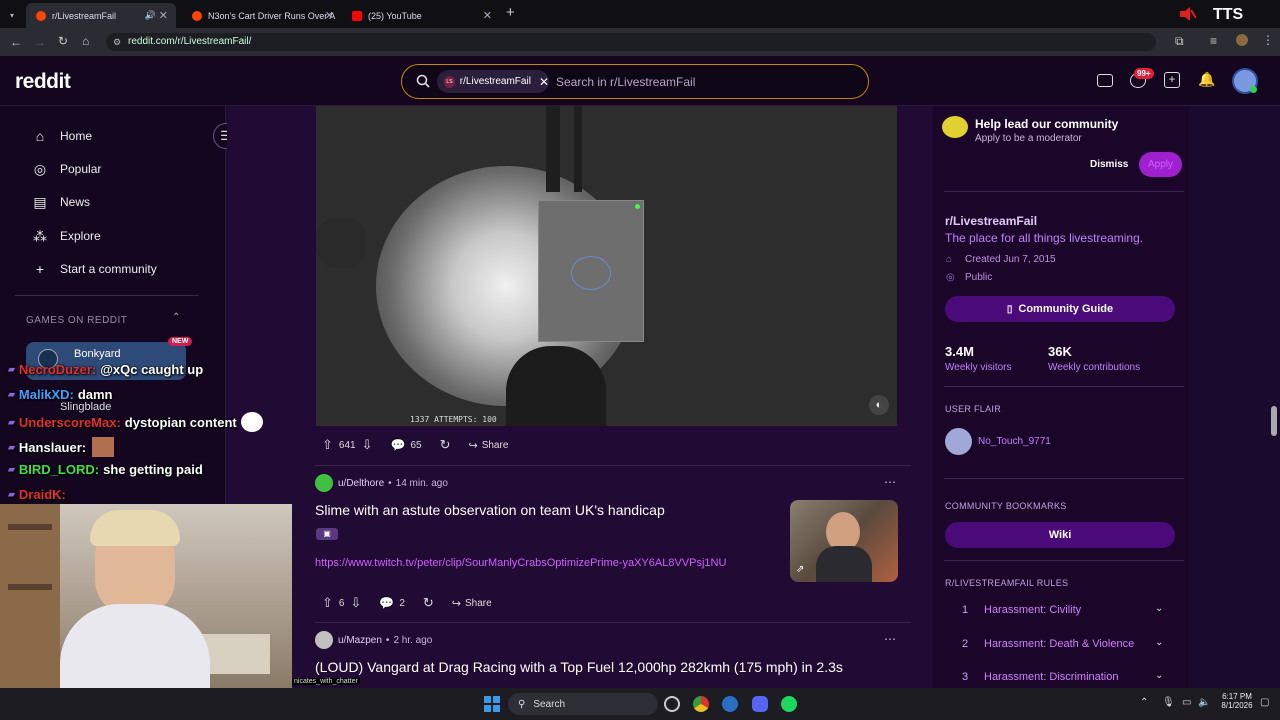 This screenshot has width=1280, height=720. What do you see at coordinates (40, 42) in the screenshot?
I see `forward-icon: →` at bounding box center [40, 42].